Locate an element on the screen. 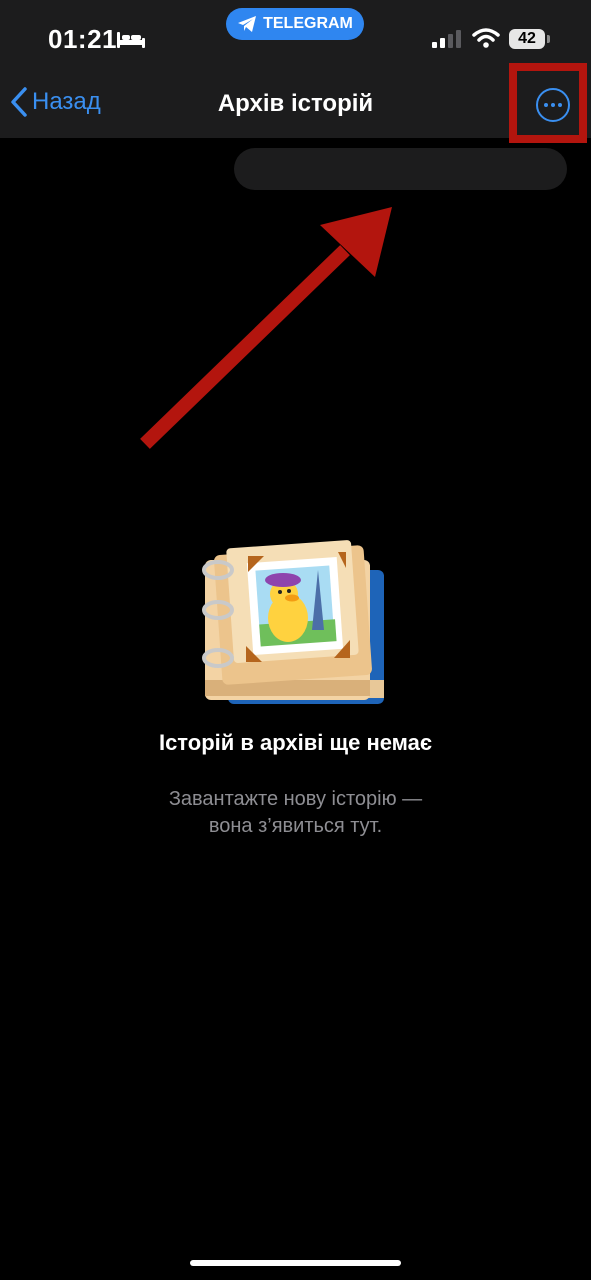 This screenshot has height=1280, width=591. page-title: Архів історій is located at coordinates (295, 103).